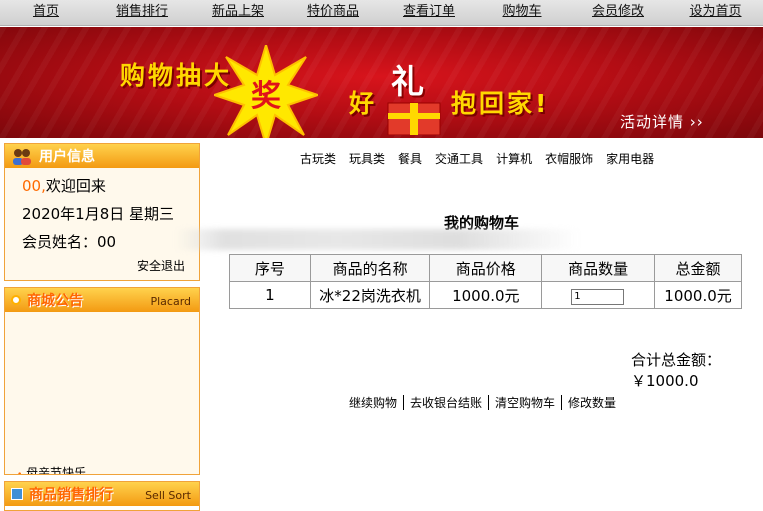 The width and height of the screenshot is (763, 511). I want to click on welcome-text: 欢迎回来, so click(75, 186).